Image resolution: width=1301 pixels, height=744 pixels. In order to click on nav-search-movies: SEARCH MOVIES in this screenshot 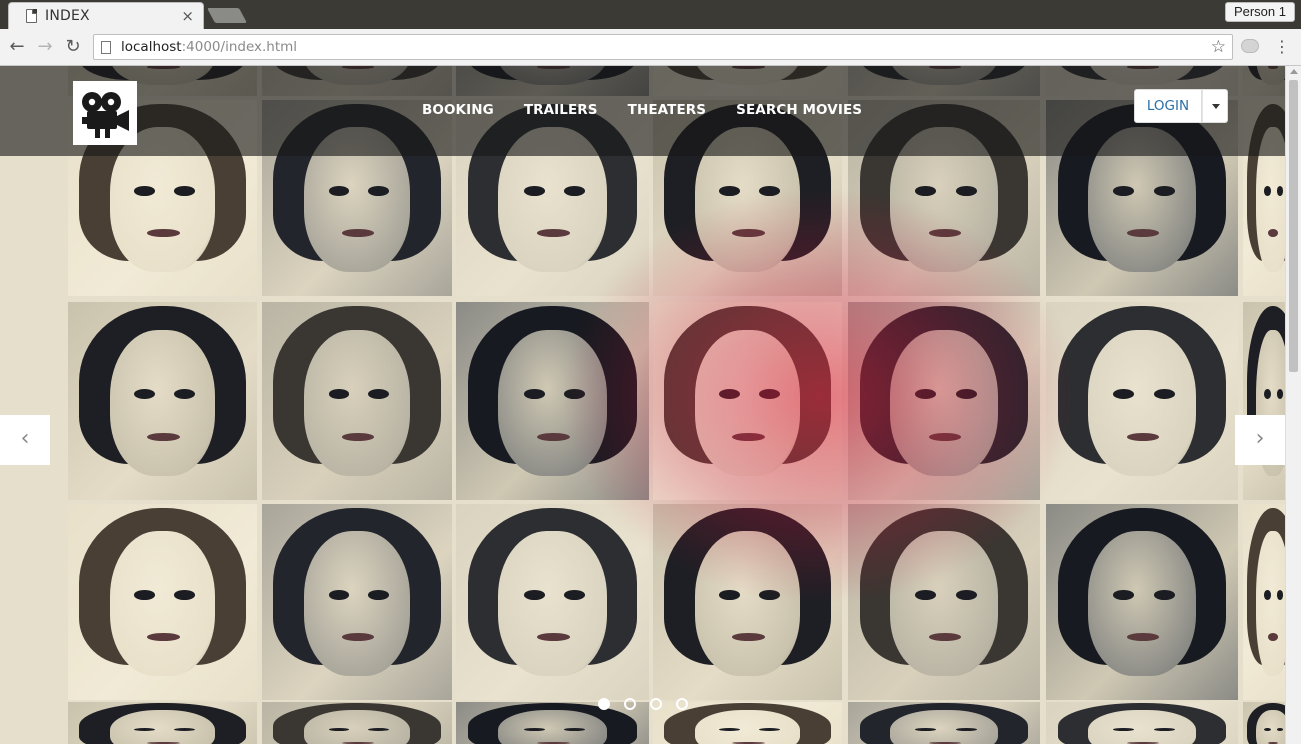, I will do `click(799, 110)`.